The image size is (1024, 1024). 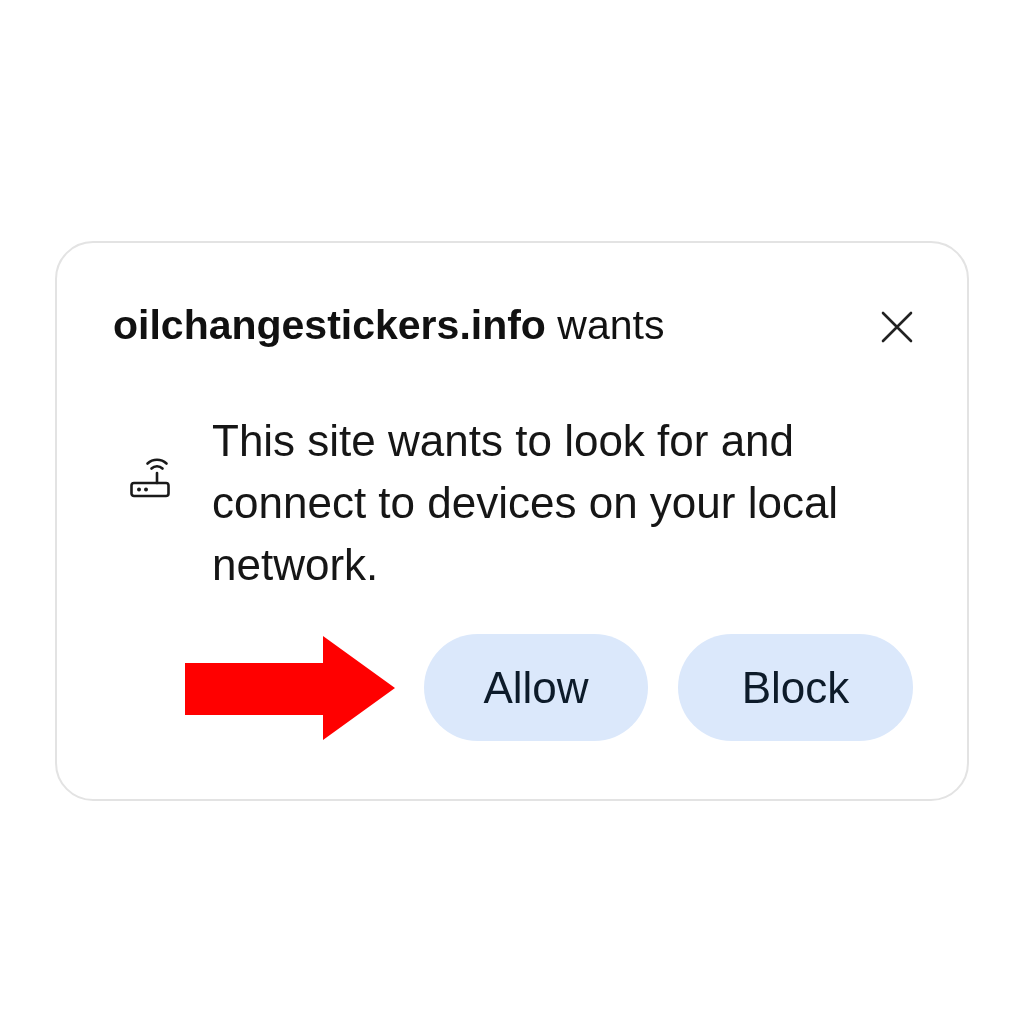 What do you see at coordinates (536, 687) in the screenshot?
I see `allow-button: Allow` at bounding box center [536, 687].